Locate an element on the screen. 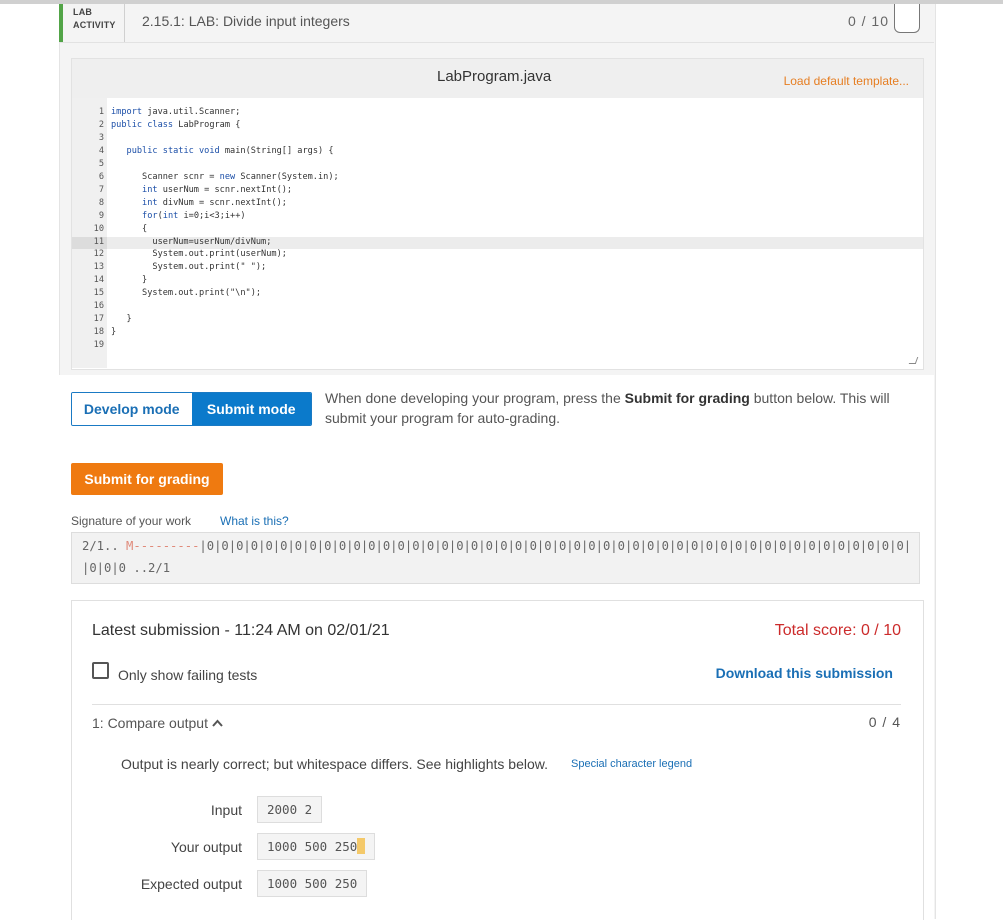 The width and height of the screenshot is (1003, 920). line-number: 19 is located at coordinates (98, 345).